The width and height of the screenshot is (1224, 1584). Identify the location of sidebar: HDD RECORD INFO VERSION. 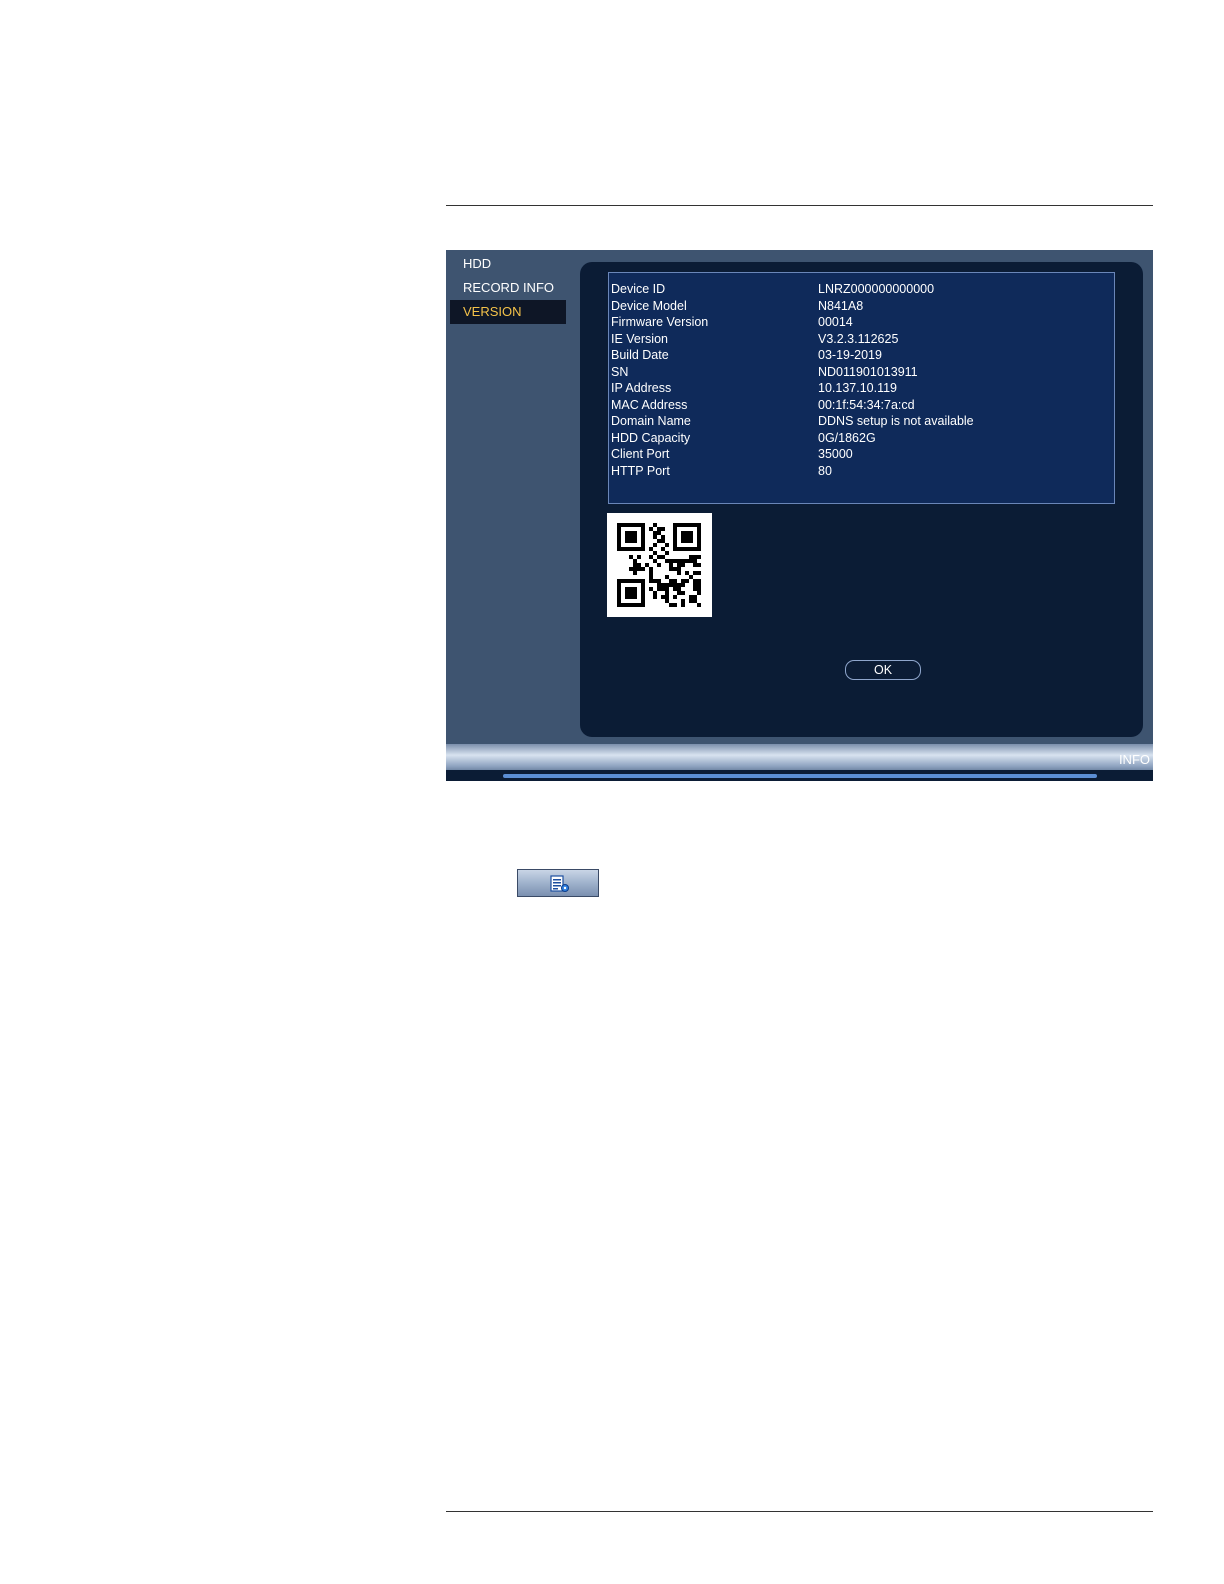
(508, 497).